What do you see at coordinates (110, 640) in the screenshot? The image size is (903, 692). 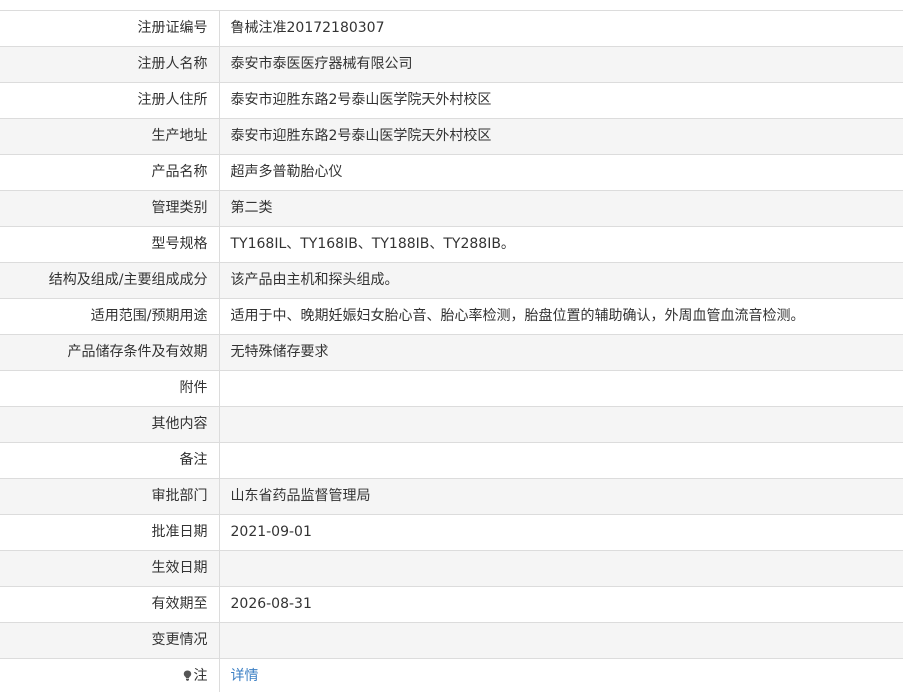 I see `field-label-change-history: 变更情况` at bounding box center [110, 640].